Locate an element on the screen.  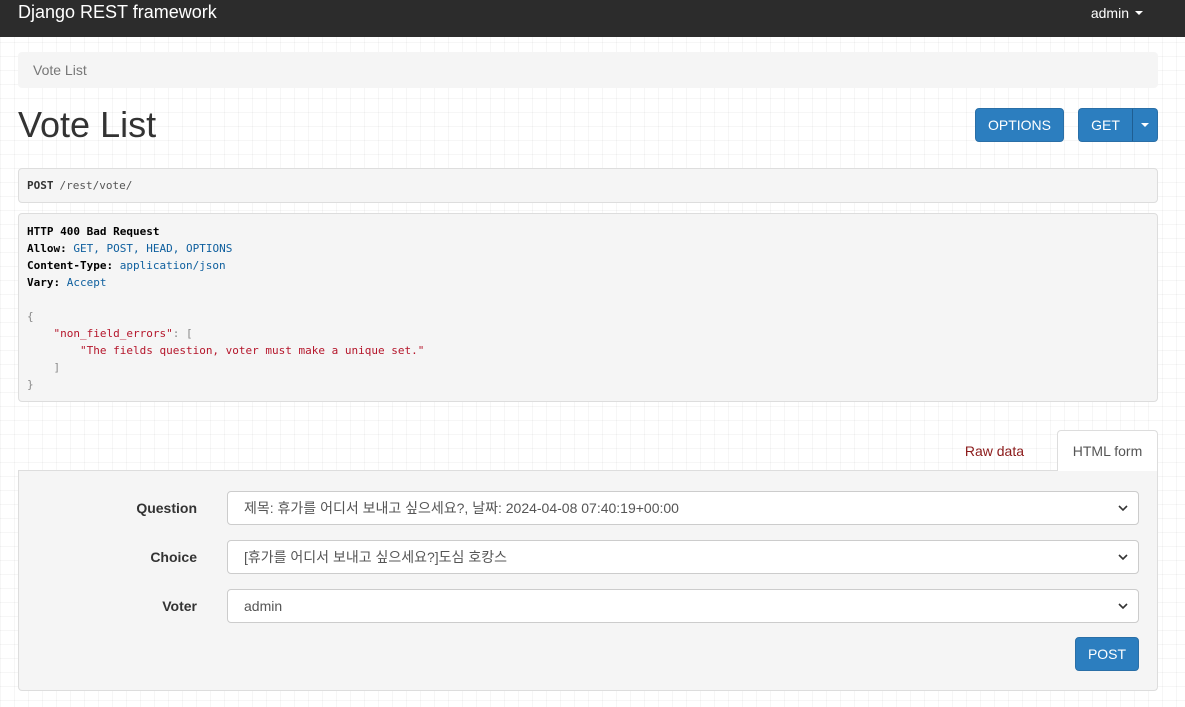
page-title: Vote List is located at coordinates (87, 124).